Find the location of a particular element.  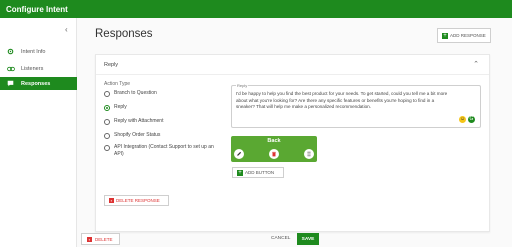

emoji-icon: ☺ is located at coordinates (462, 119).